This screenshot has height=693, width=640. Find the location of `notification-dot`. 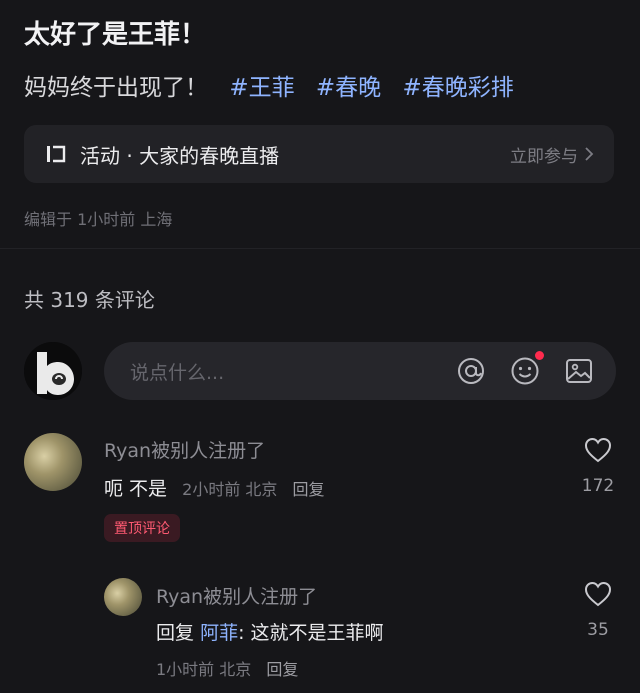

notification-dot is located at coordinates (539, 355).